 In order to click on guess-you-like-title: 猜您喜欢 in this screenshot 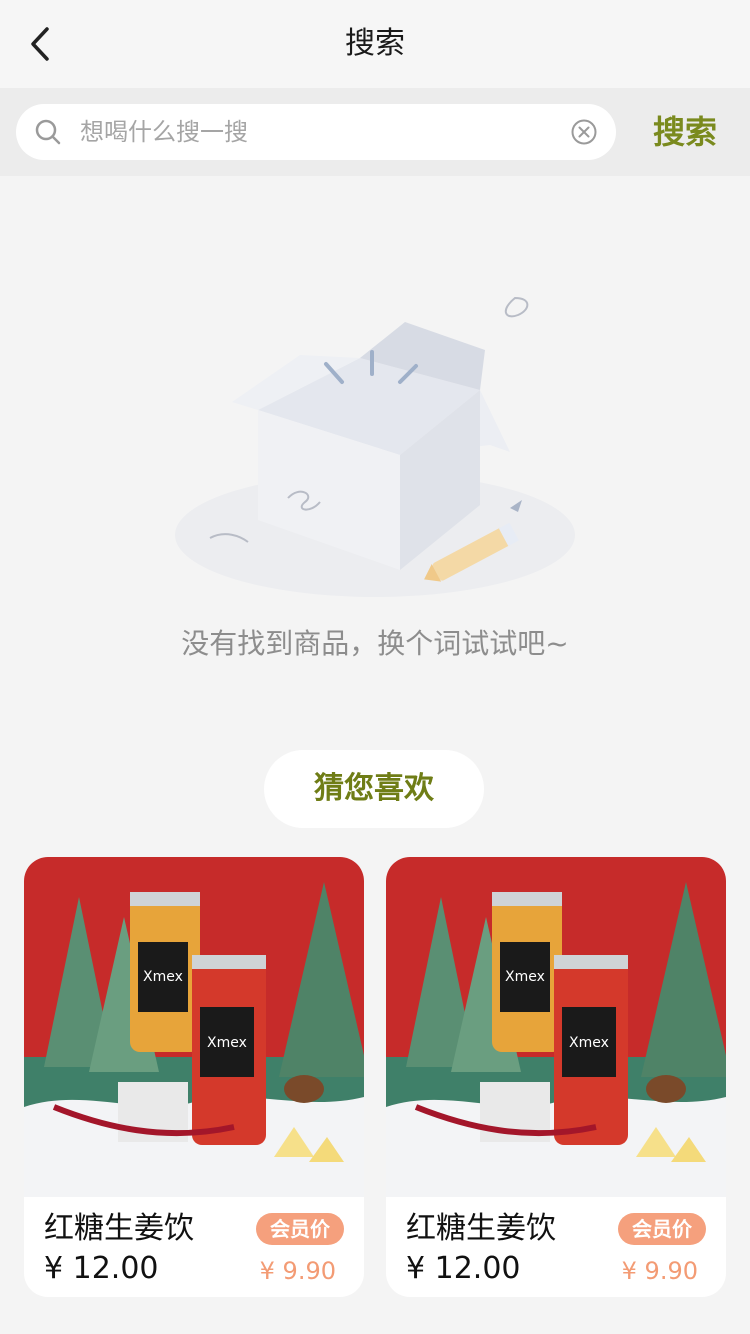, I will do `click(374, 789)`.